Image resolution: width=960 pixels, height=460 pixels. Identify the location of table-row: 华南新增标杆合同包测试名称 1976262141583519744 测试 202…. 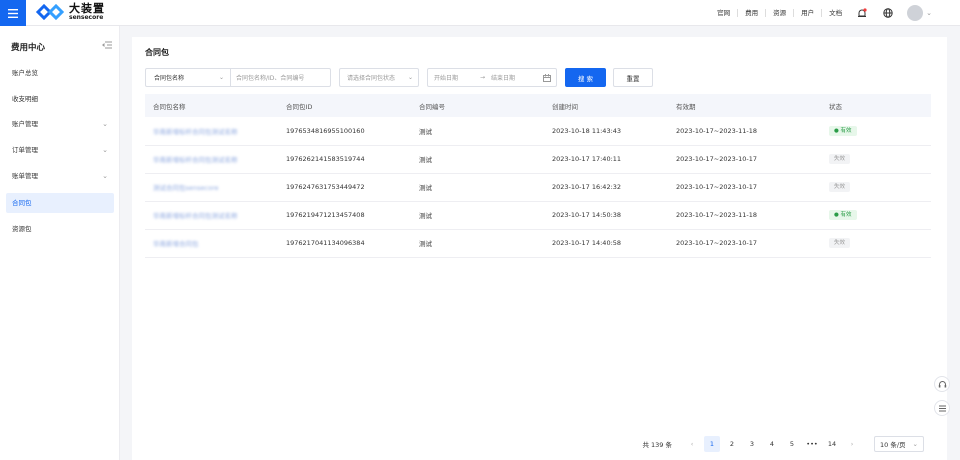
(538, 159).